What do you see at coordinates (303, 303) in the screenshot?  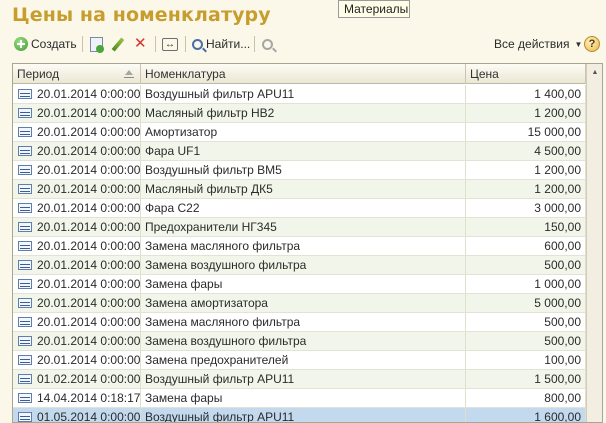 I see `cell-nomenclature: Замена амортизатора` at bounding box center [303, 303].